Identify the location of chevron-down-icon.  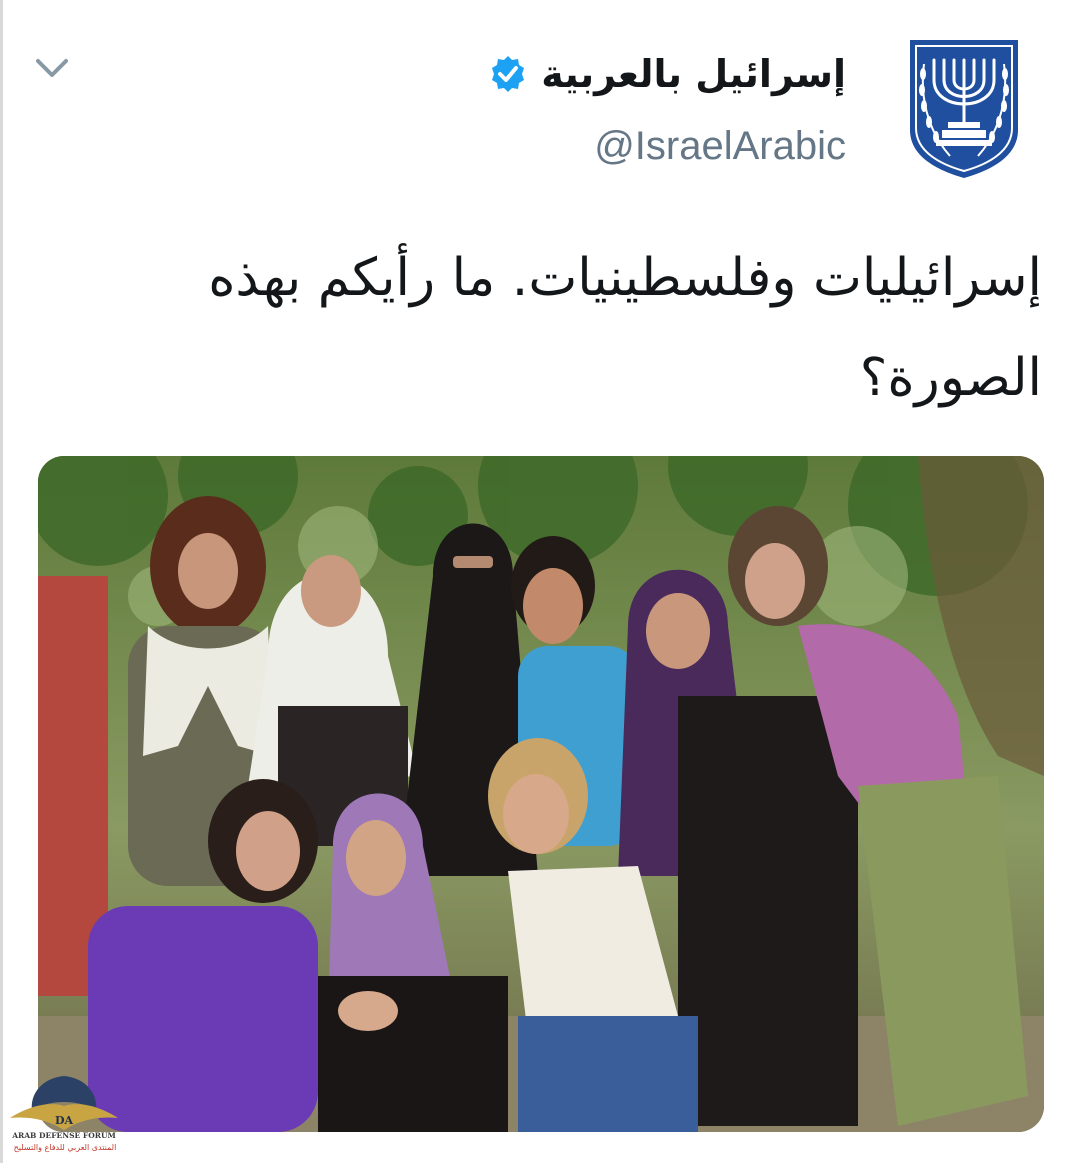
(52, 69).